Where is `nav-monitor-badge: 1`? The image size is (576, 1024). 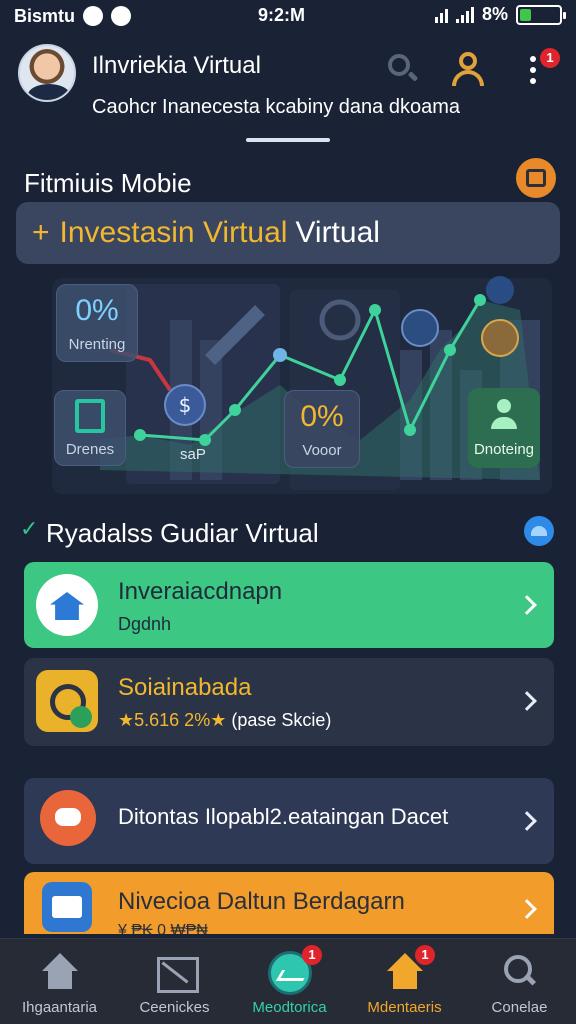 nav-monitor-badge: 1 is located at coordinates (312, 955).